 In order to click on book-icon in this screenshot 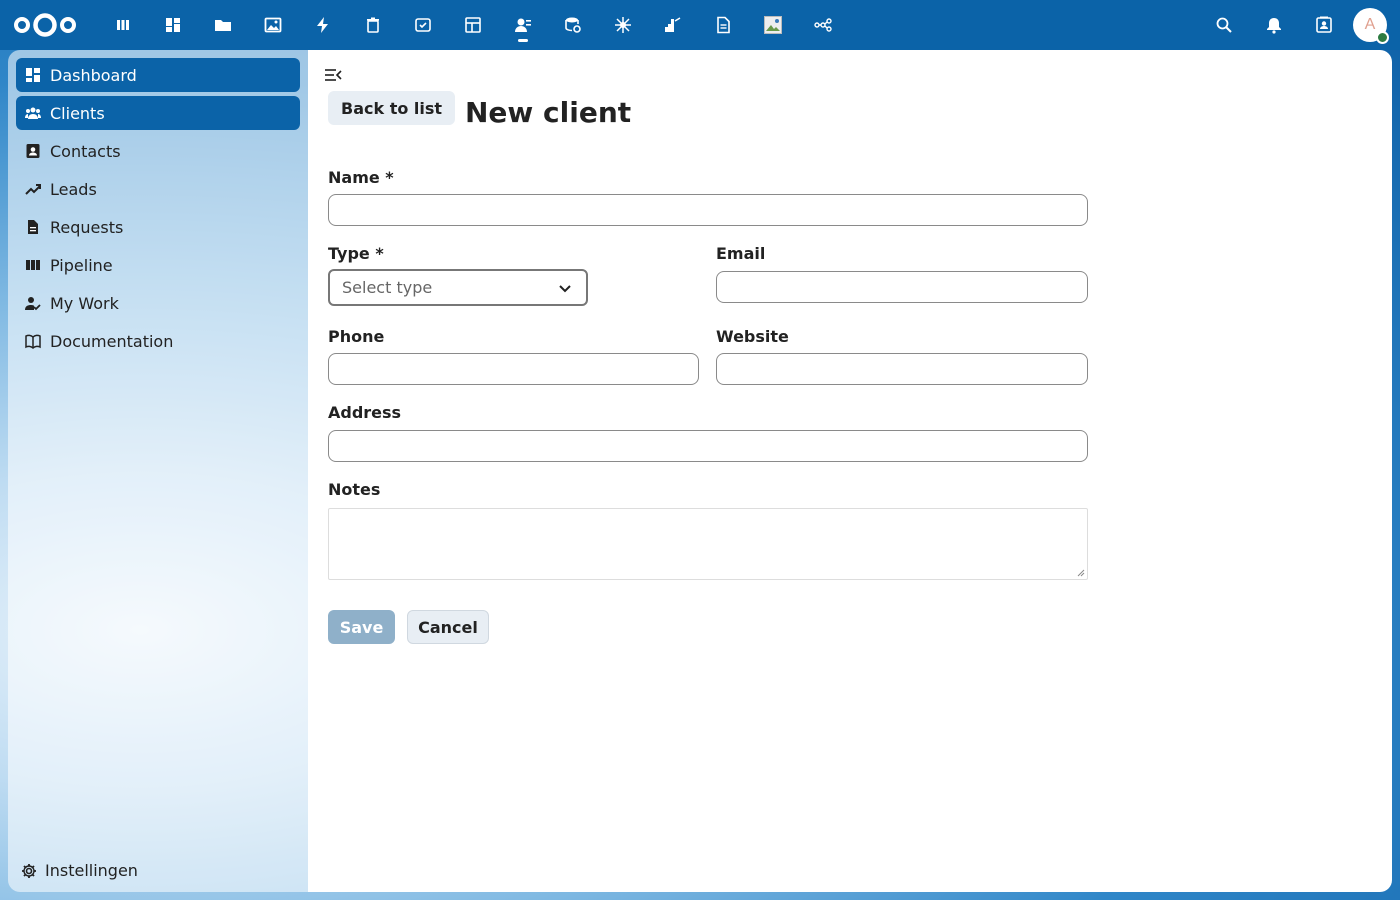, I will do `click(33, 341)`.